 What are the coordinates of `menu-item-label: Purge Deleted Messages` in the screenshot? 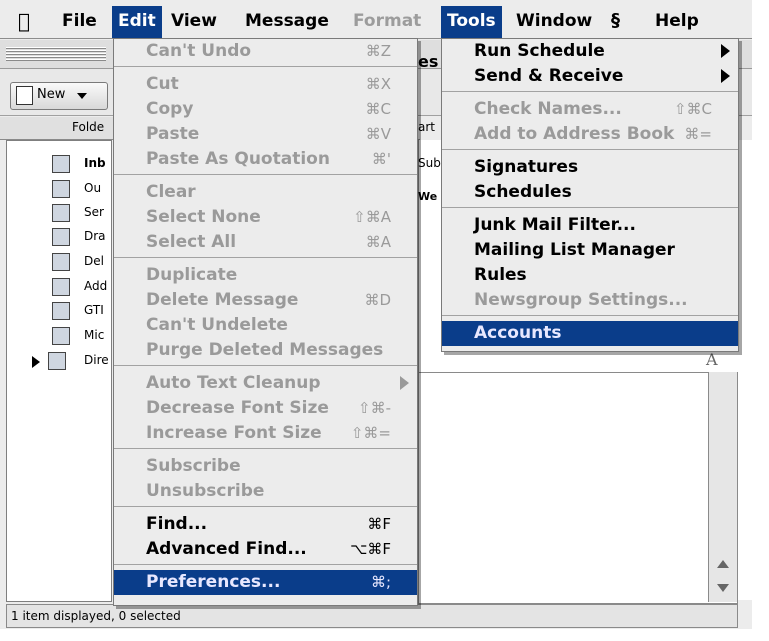 It's located at (265, 350).